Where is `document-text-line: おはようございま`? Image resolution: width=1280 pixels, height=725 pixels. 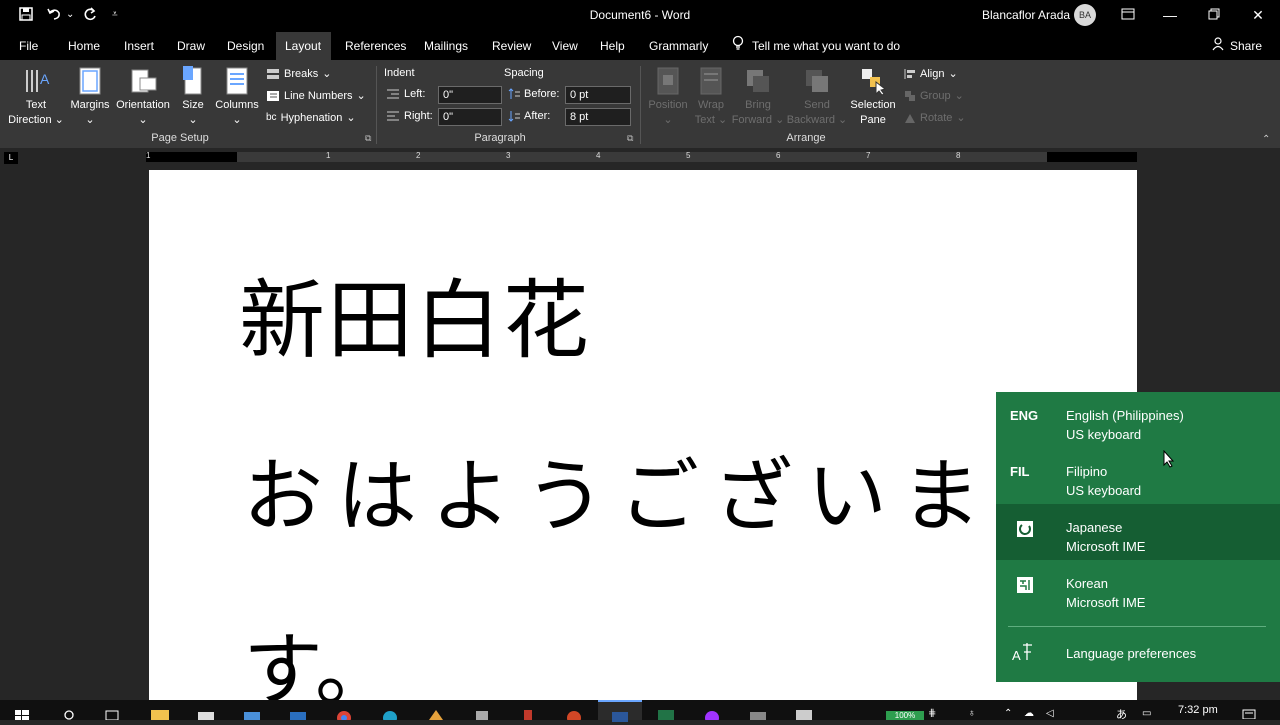 document-text-line: おはようございま is located at coordinates (619, 490).